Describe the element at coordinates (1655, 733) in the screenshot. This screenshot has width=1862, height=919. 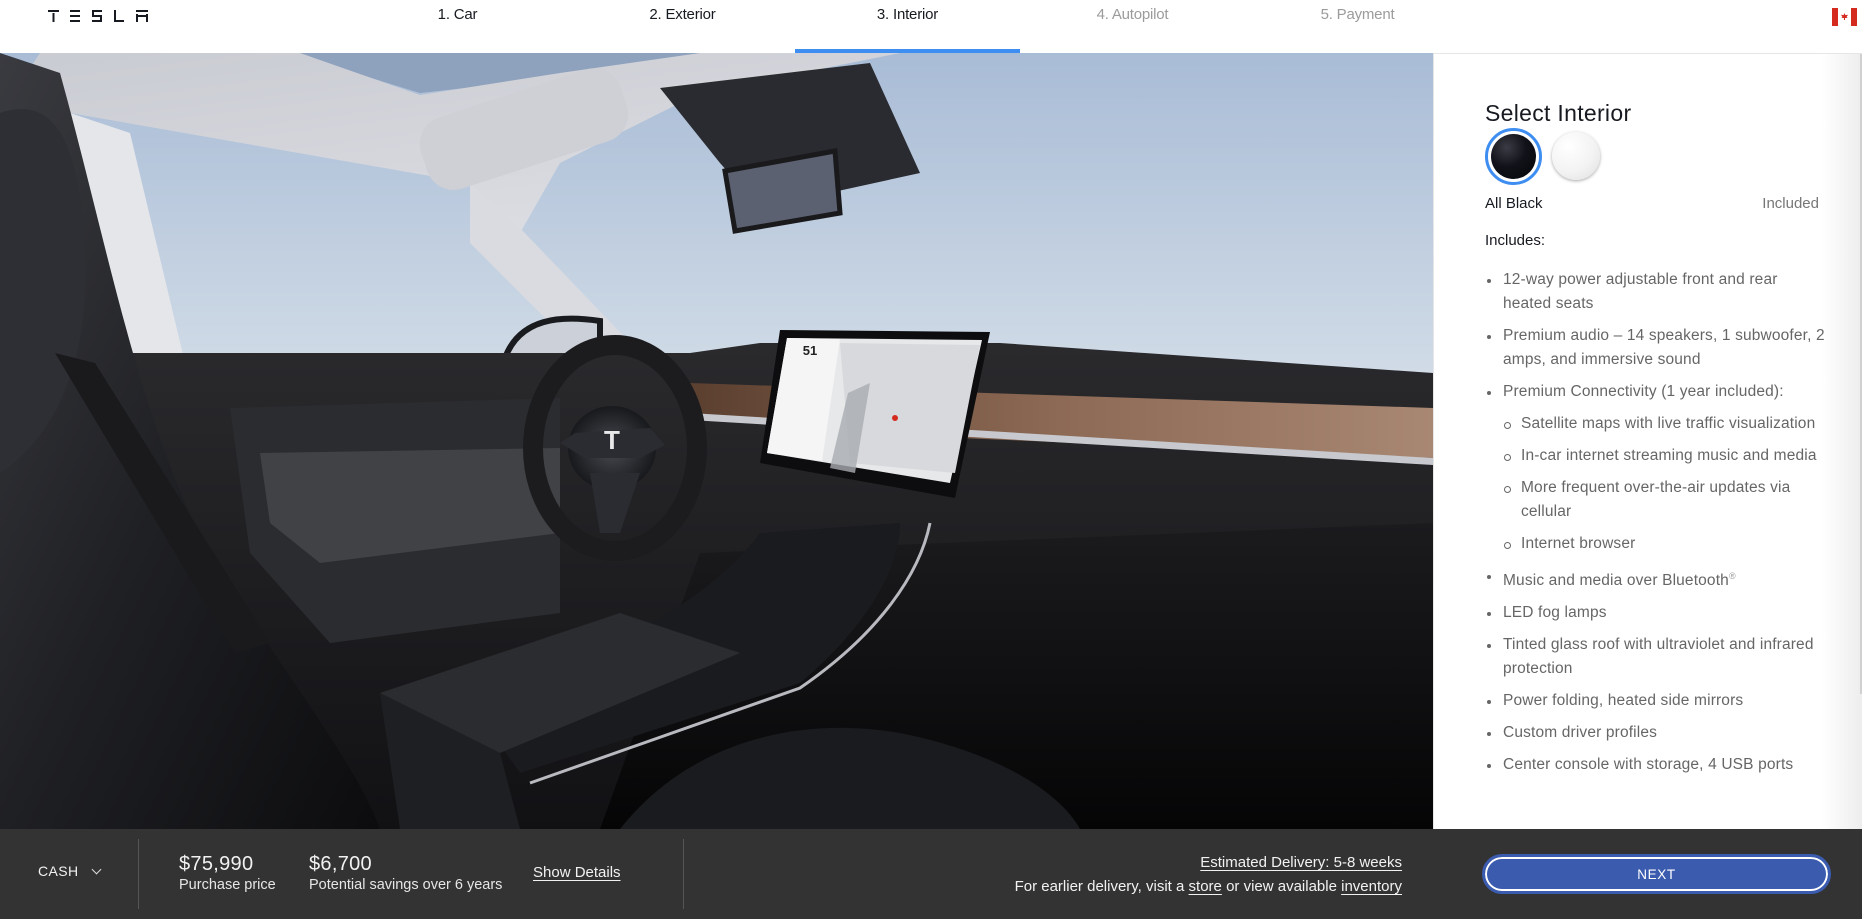
I see `feature-item: Custom driver profiles` at that location.